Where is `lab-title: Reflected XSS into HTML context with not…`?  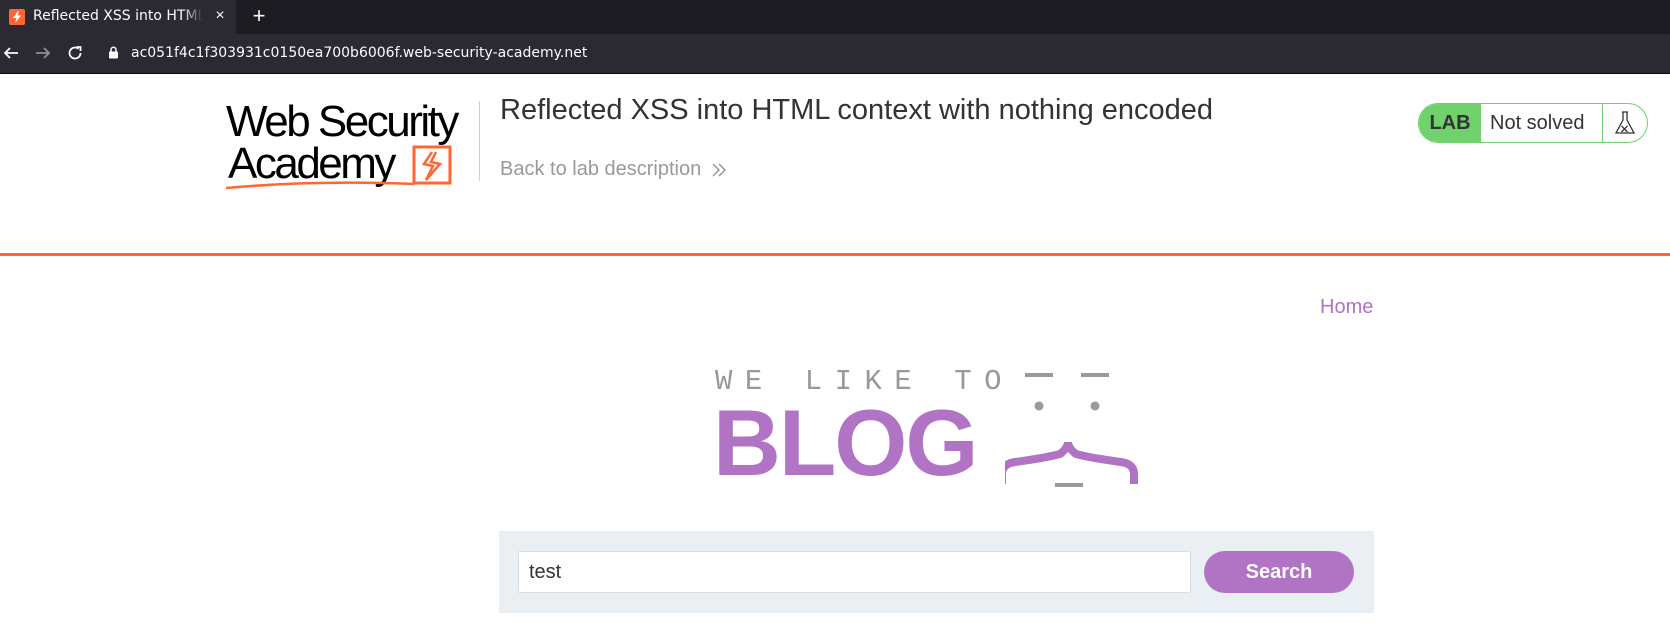 lab-title: Reflected XSS into HTML context with not… is located at coordinates (857, 110).